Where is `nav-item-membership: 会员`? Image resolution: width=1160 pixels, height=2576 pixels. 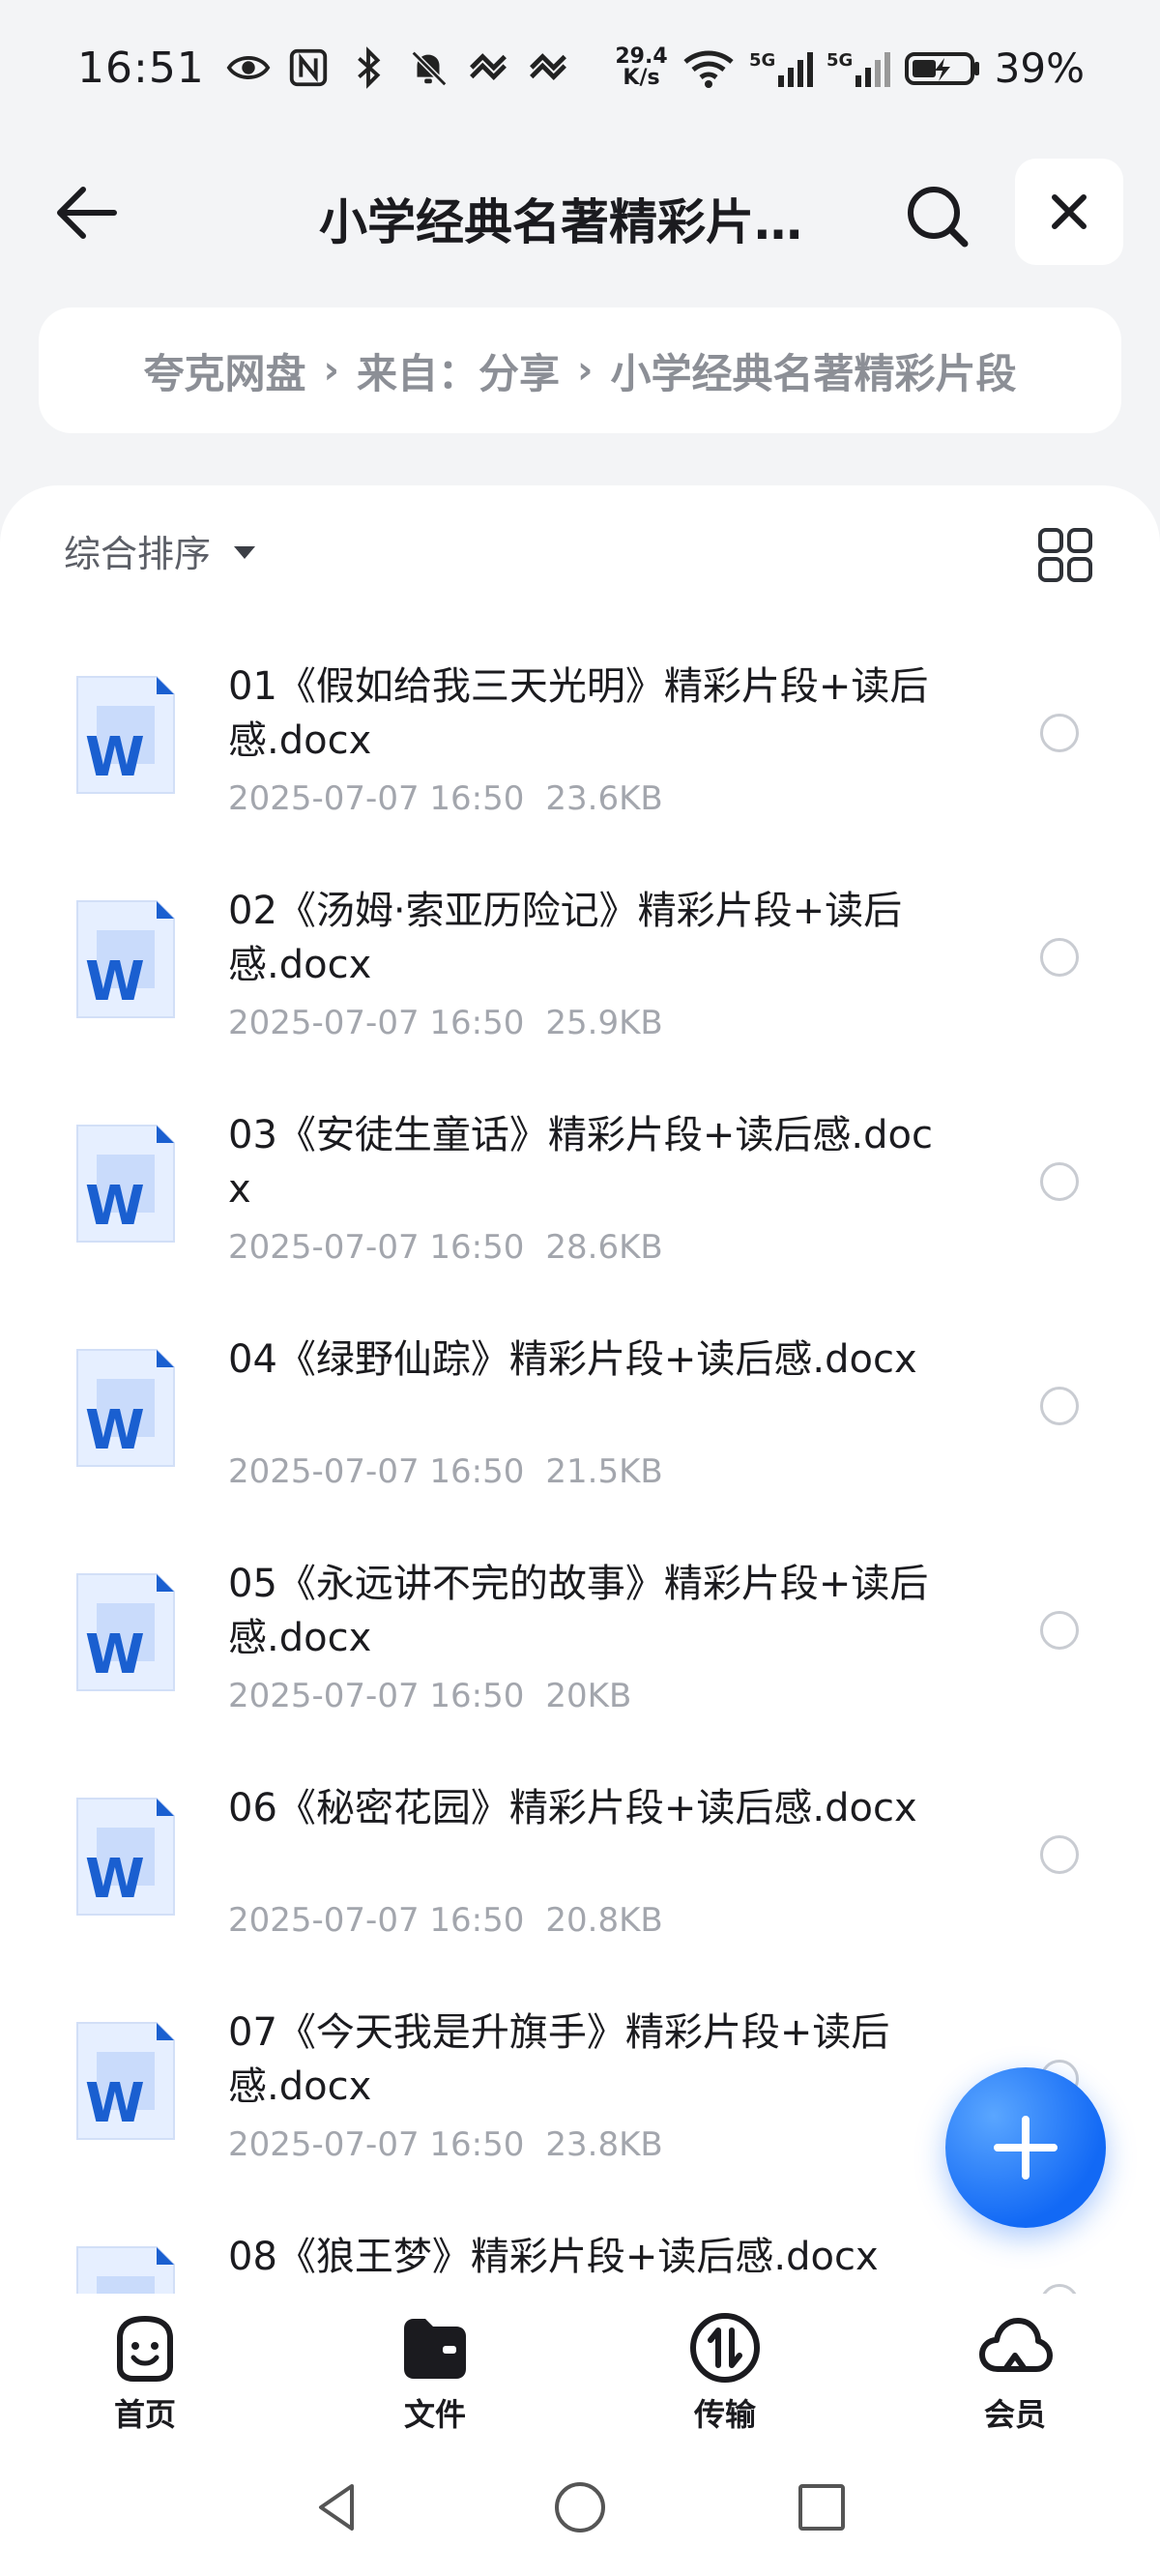 nav-item-membership: 会员 is located at coordinates (1015, 2366).